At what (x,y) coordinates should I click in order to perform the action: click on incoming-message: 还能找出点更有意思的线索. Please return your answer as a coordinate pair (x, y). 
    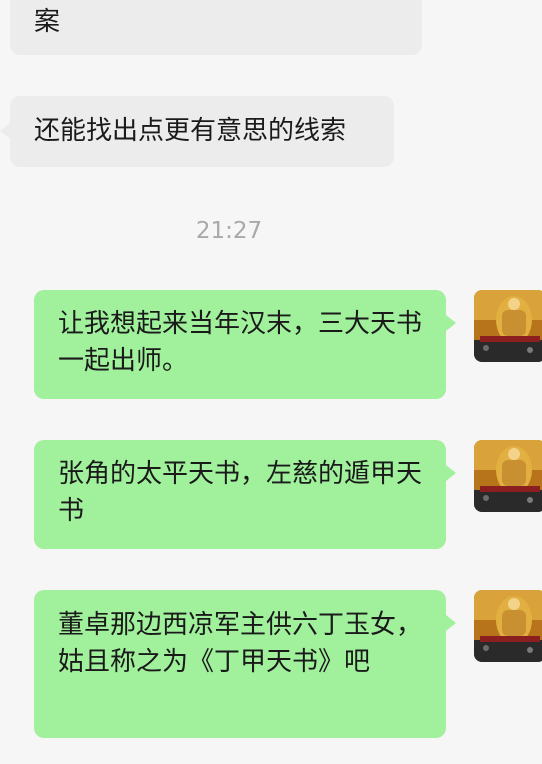
    Looking at the image, I should click on (197, 131).